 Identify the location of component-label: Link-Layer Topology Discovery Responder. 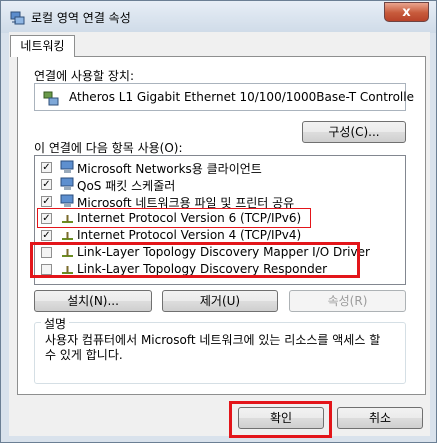
(202, 269).